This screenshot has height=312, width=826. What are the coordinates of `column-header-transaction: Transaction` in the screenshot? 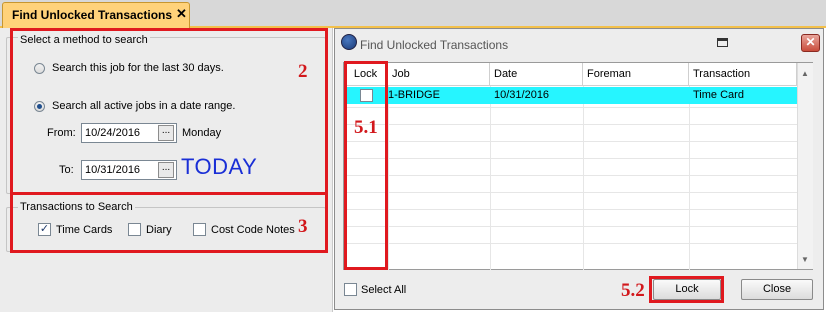 It's located at (743, 74).